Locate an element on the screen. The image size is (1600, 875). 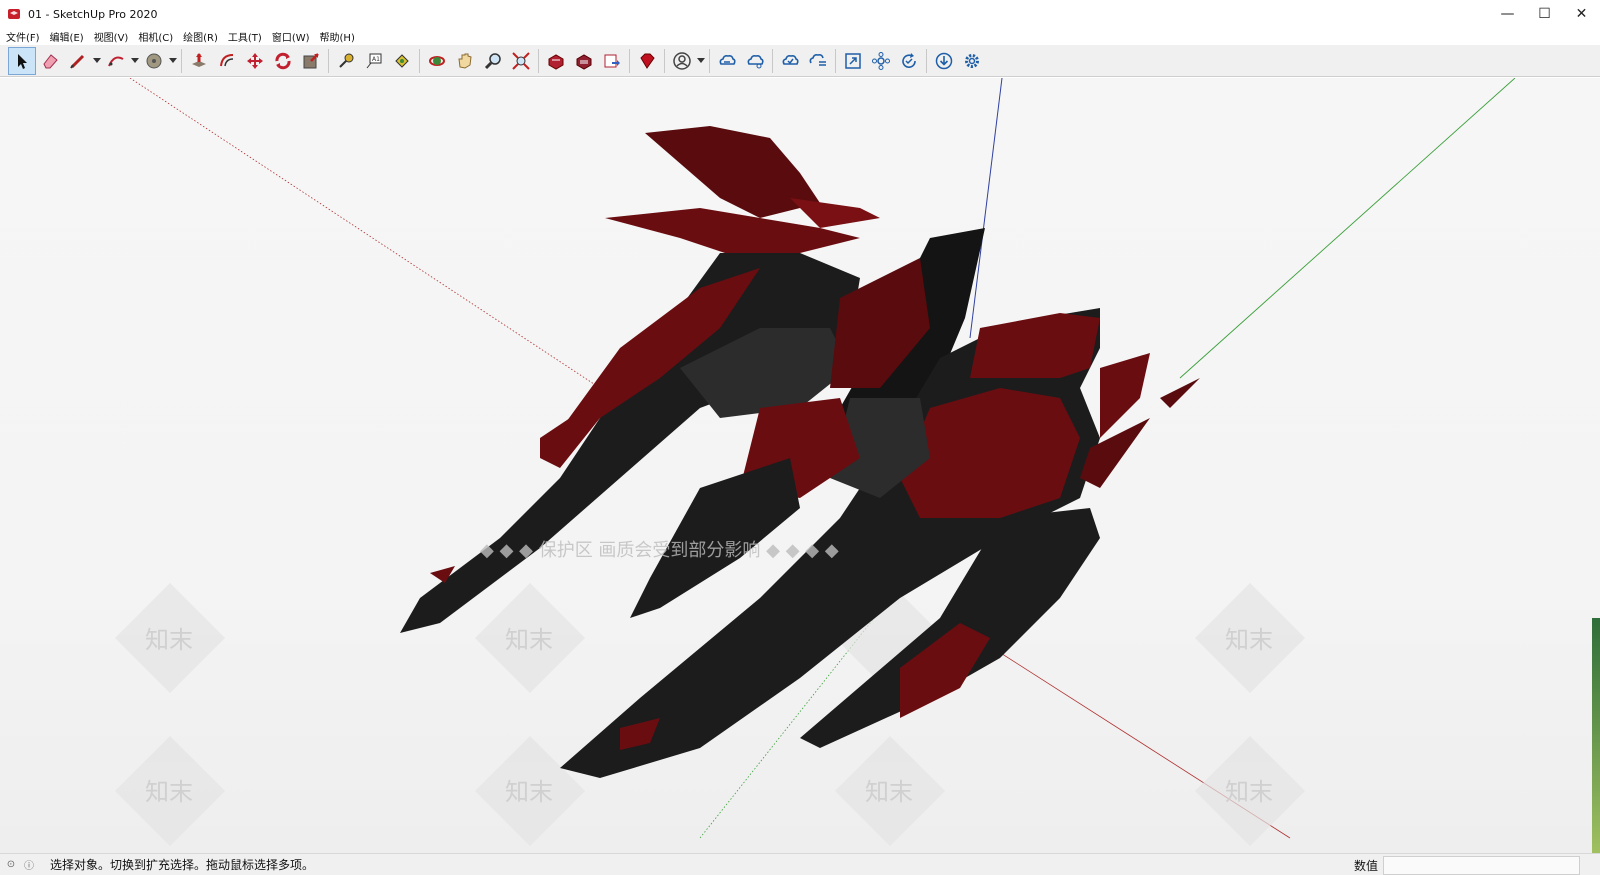
select-icon is located at coordinates (22, 61).